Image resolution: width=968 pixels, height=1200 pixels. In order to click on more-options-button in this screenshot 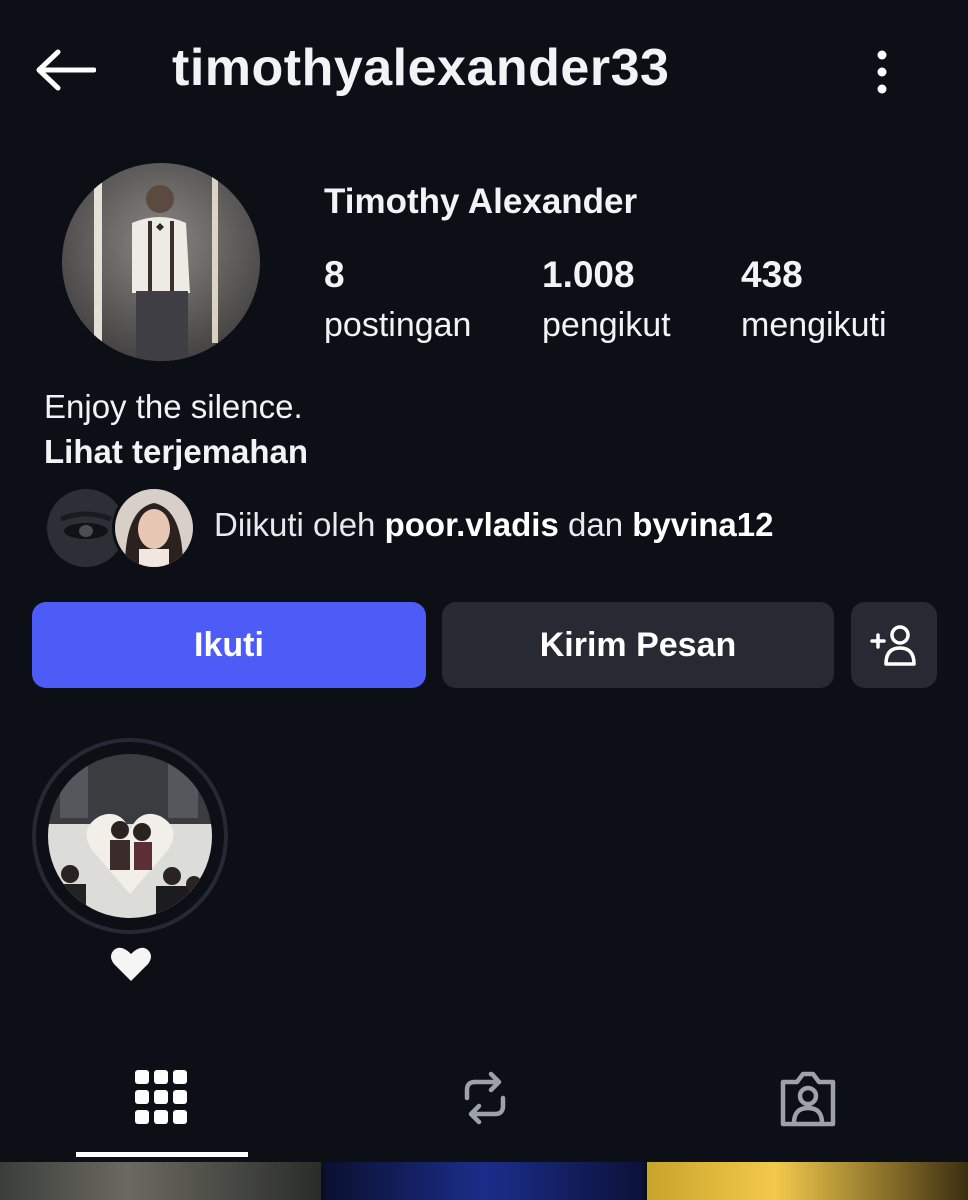, I will do `click(882, 72)`.